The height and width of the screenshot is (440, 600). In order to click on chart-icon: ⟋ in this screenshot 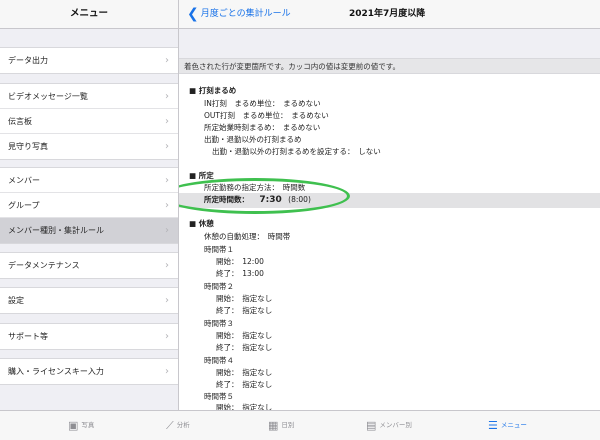, I will do `click(170, 425)`.